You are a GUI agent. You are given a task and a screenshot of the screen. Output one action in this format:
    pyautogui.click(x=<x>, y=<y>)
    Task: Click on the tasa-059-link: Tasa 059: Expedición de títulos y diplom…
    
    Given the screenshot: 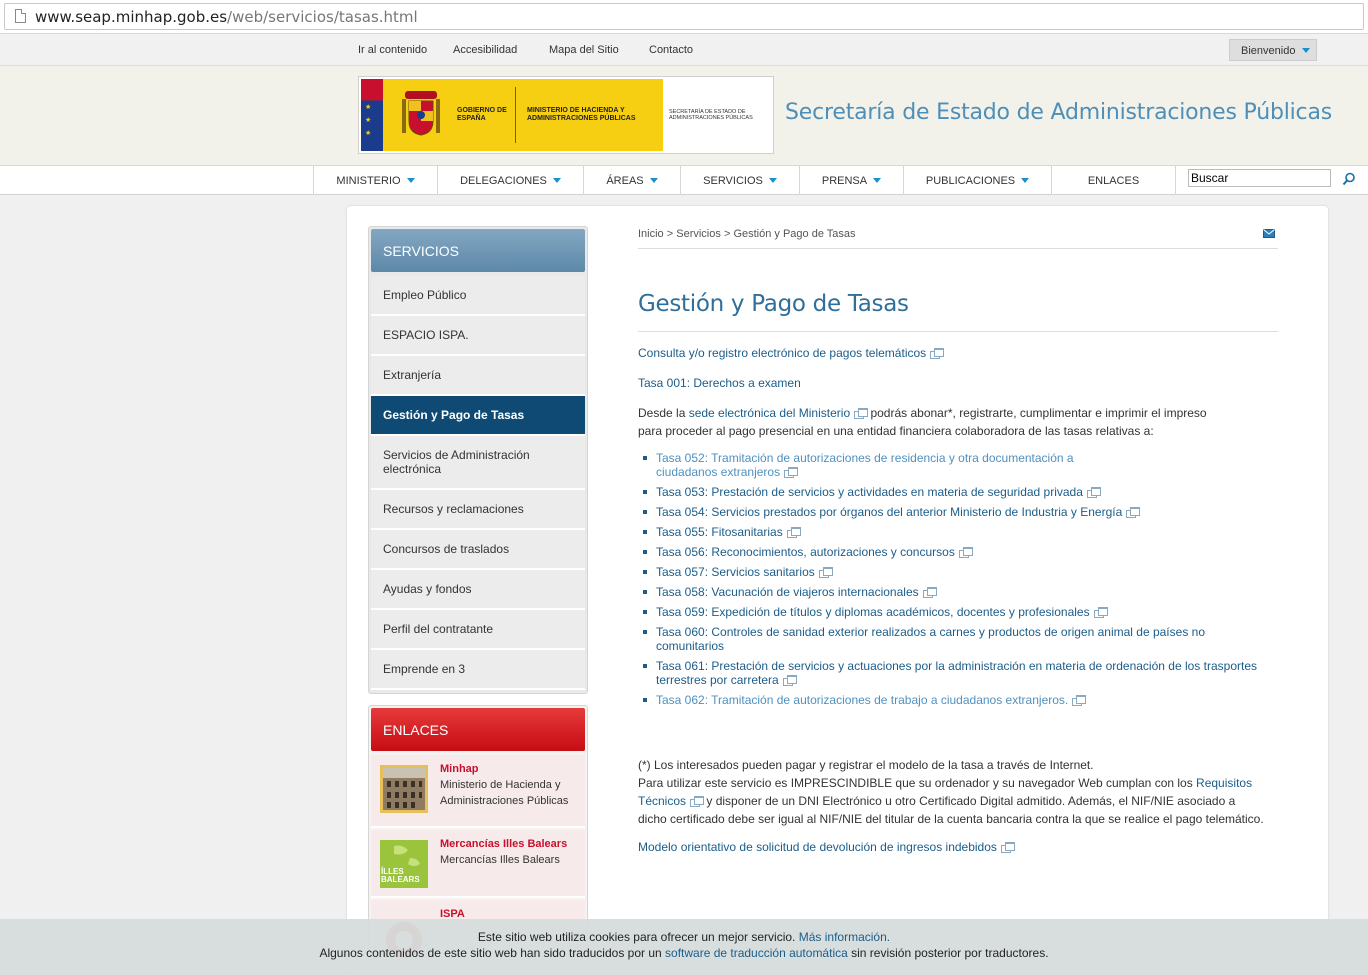 What is the action you would take?
    pyautogui.click(x=962, y=612)
    